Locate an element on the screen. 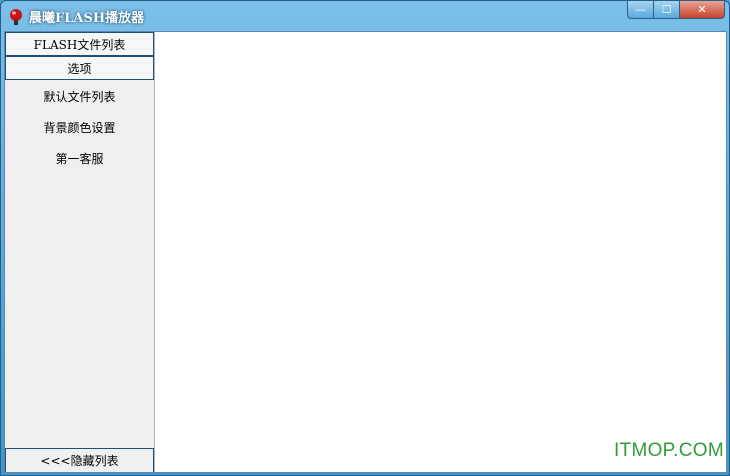 The width and height of the screenshot is (730, 476). close-button: ✕ is located at coordinates (702, 10).